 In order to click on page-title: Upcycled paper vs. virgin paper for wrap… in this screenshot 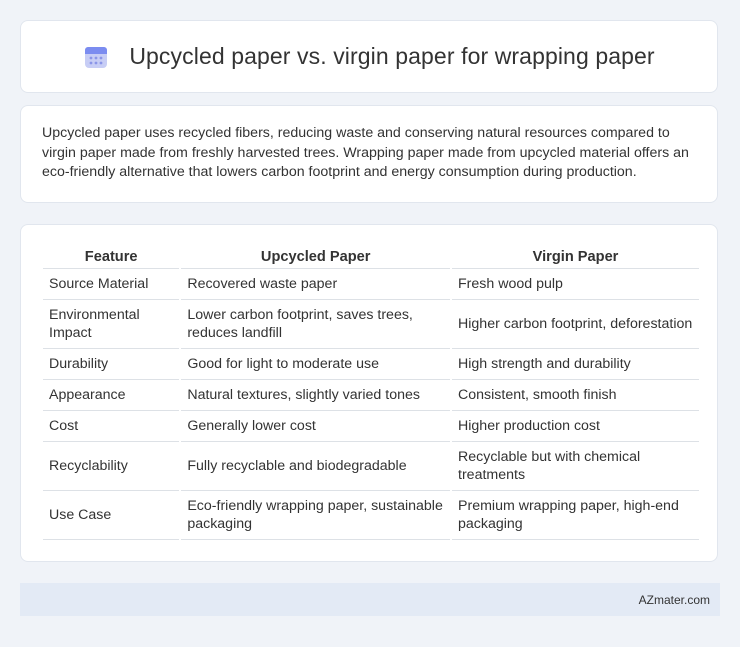, I will do `click(392, 56)`.